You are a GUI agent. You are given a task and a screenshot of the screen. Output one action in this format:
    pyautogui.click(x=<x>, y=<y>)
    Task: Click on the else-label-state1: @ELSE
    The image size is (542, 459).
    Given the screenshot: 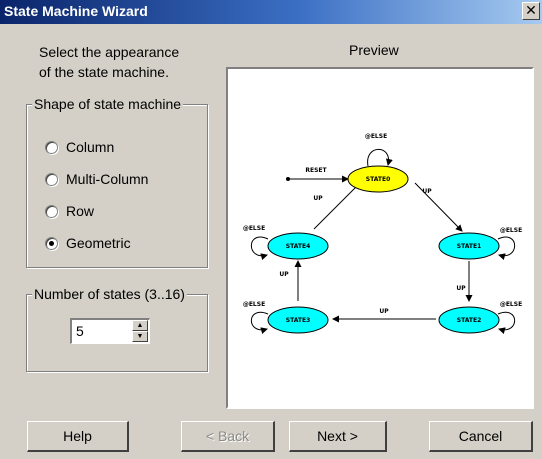 What is the action you would take?
    pyautogui.click(x=511, y=230)
    